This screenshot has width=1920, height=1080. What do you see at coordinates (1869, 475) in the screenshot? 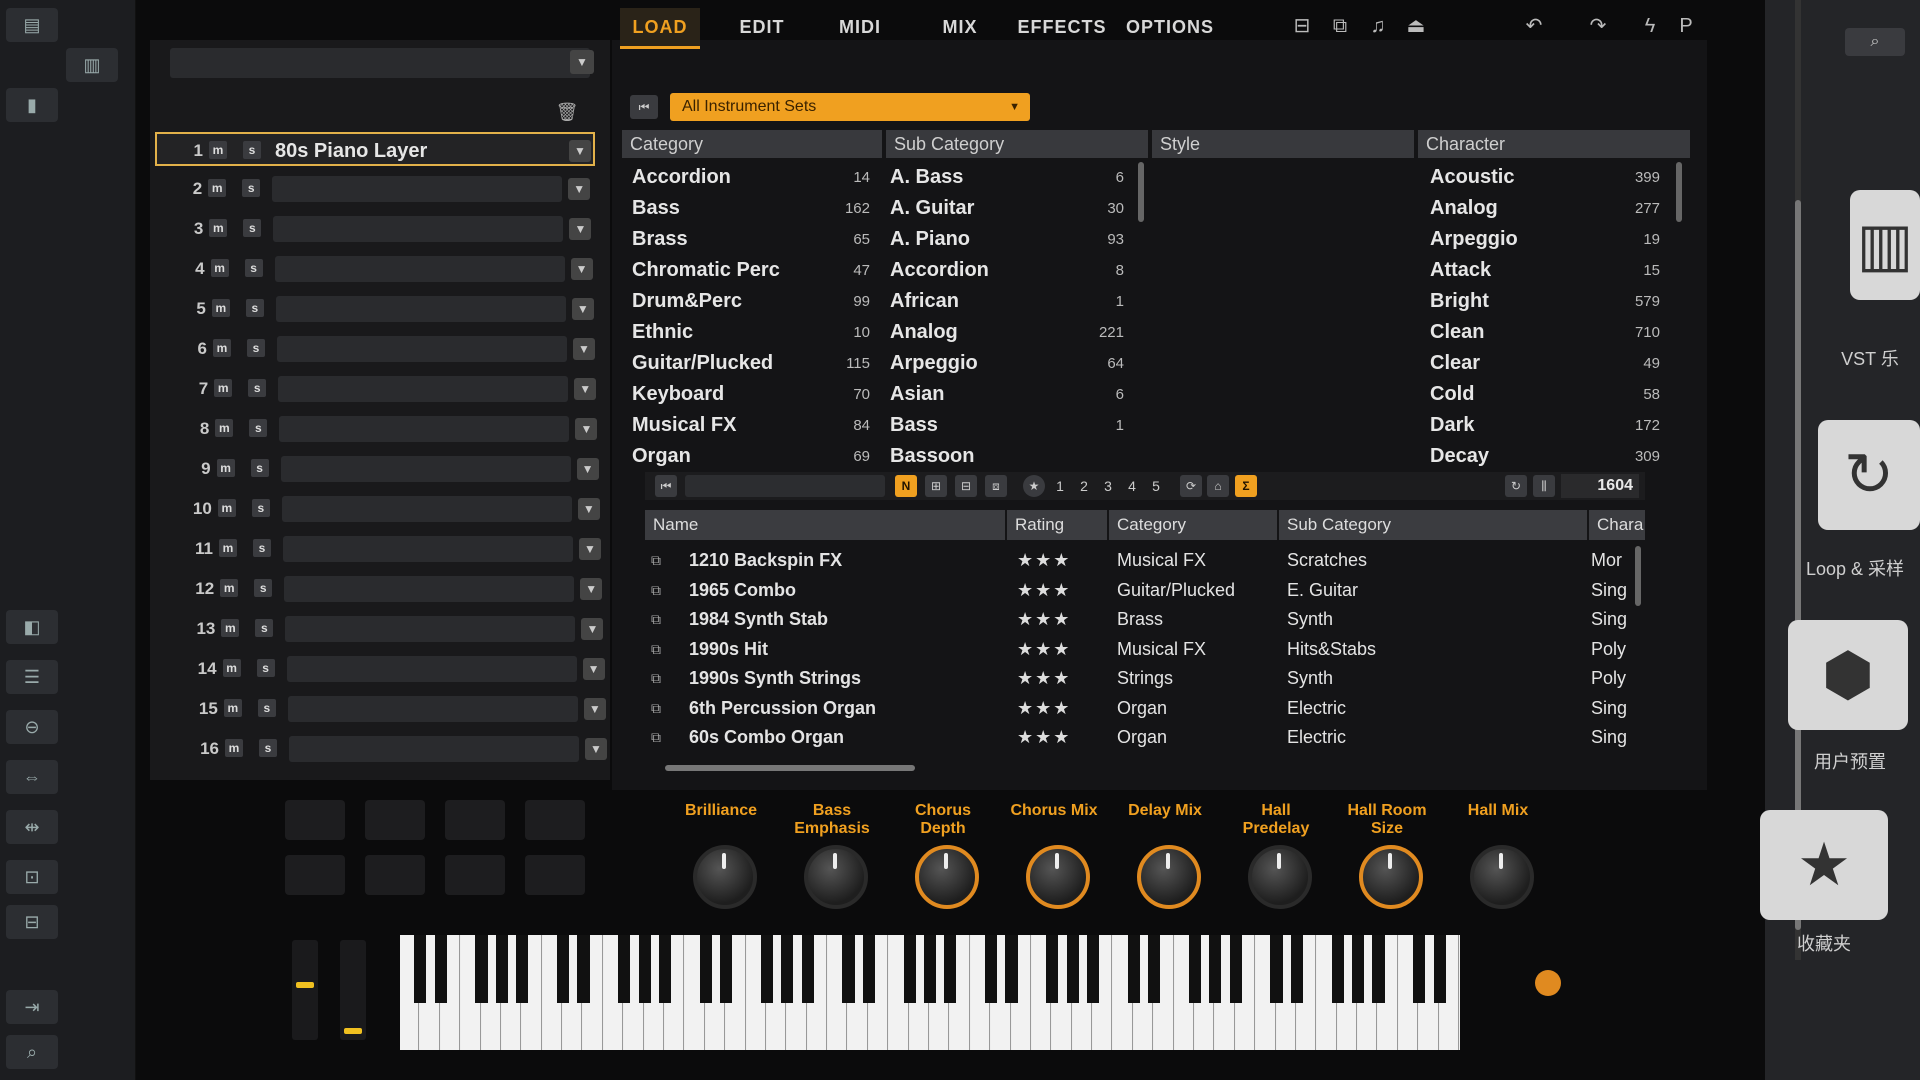
I see `loop-icon: ↻` at bounding box center [1869, 475].